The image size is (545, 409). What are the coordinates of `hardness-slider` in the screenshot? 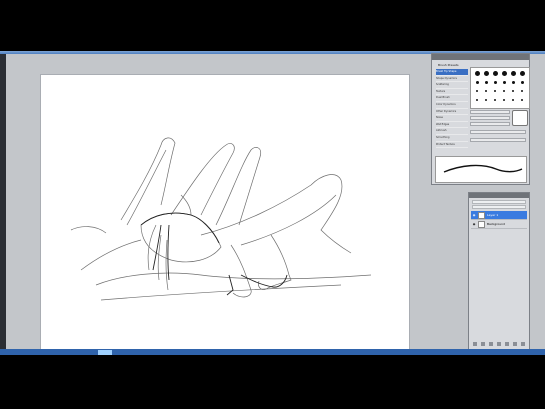 It's located at (498, 132).